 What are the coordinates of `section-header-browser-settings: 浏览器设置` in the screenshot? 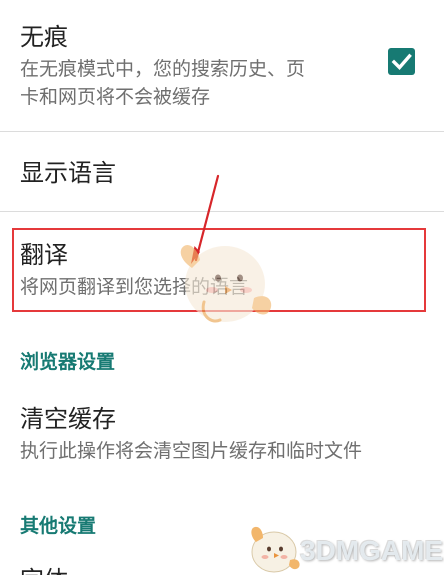 It's located at (68, 362).